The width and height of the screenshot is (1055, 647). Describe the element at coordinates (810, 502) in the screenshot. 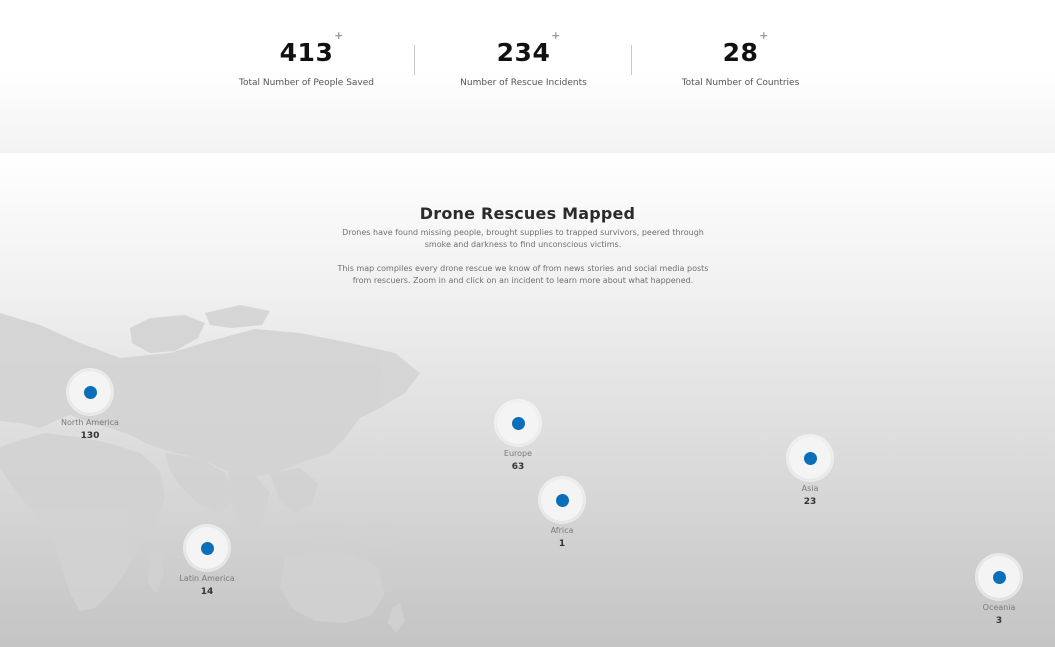

I see `marker-count: 23` at that location.